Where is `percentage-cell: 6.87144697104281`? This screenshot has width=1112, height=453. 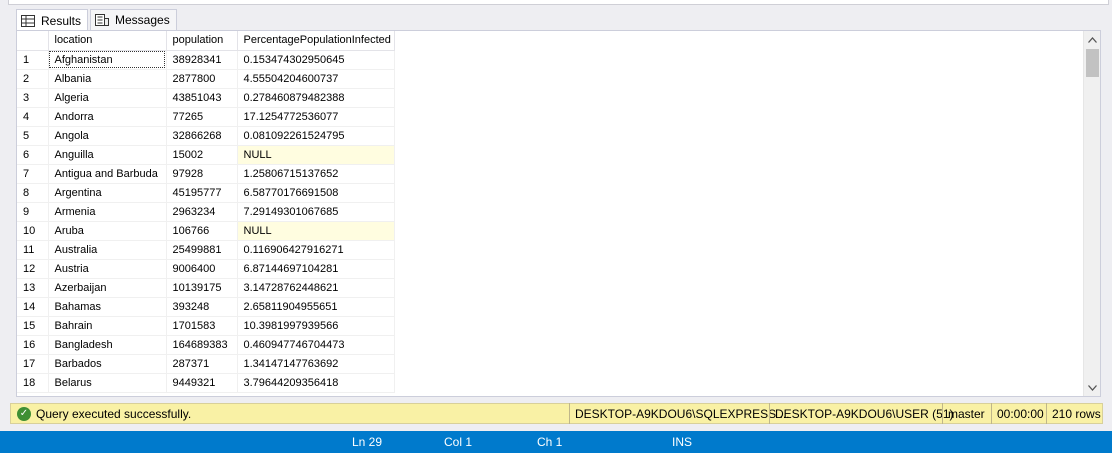 percentage-cell: 6.87144697104281 is located at coordinates (316, 269).